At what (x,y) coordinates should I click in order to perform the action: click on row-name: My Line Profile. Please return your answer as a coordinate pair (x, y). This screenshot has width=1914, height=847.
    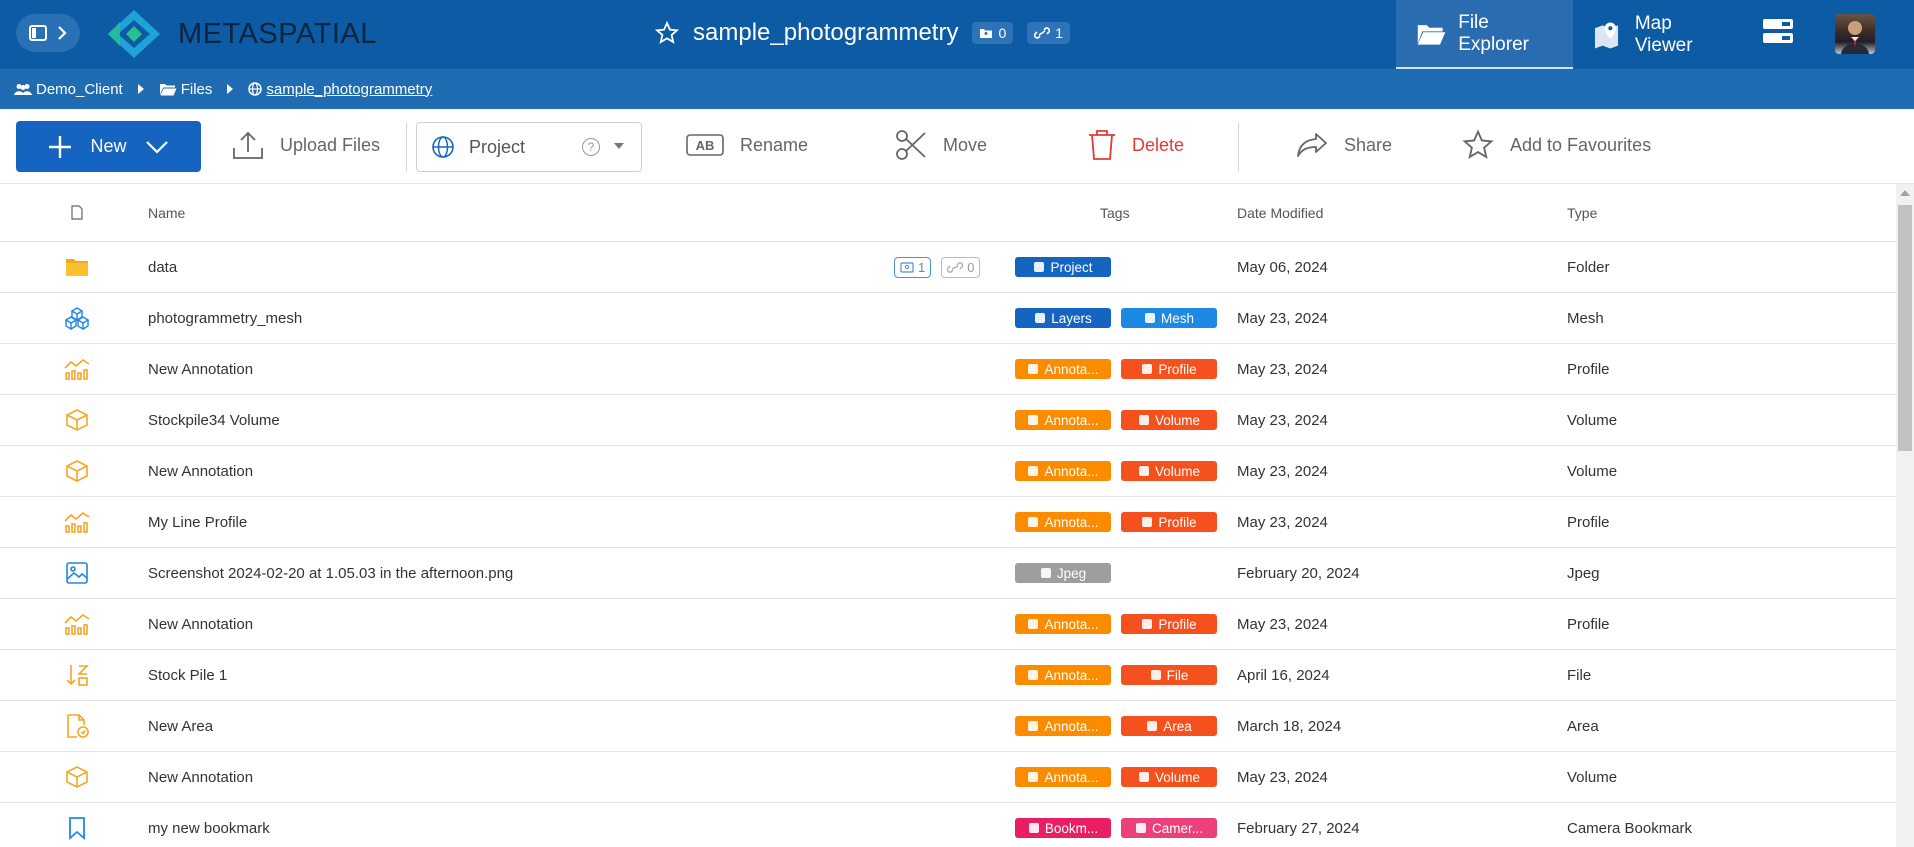
    Looking at the image, I should click on (197, 522).